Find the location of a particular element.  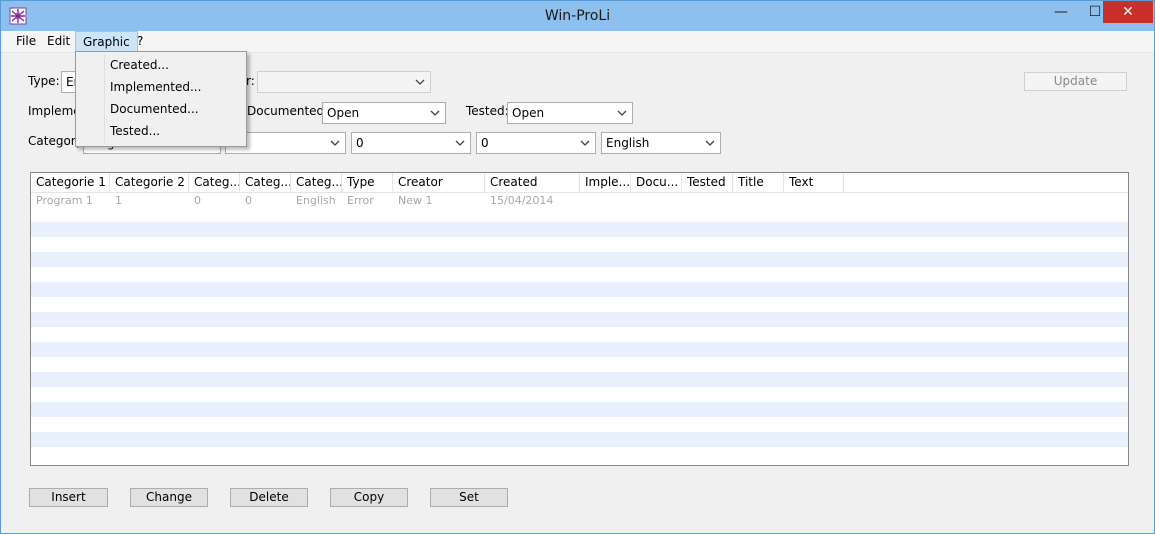

tested-label: Tested: is located at coordinates (487, 111).